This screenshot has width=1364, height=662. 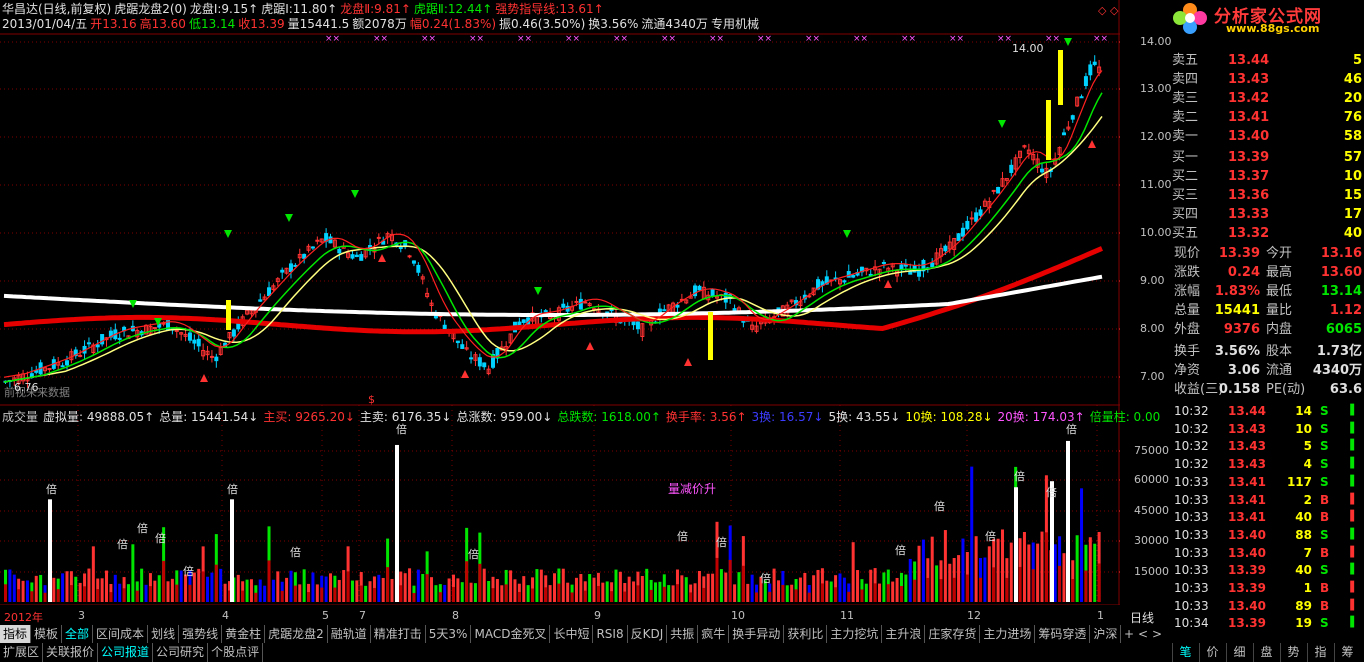 I want to click on tick-price: 13.39, so click(x=1247, y=588).